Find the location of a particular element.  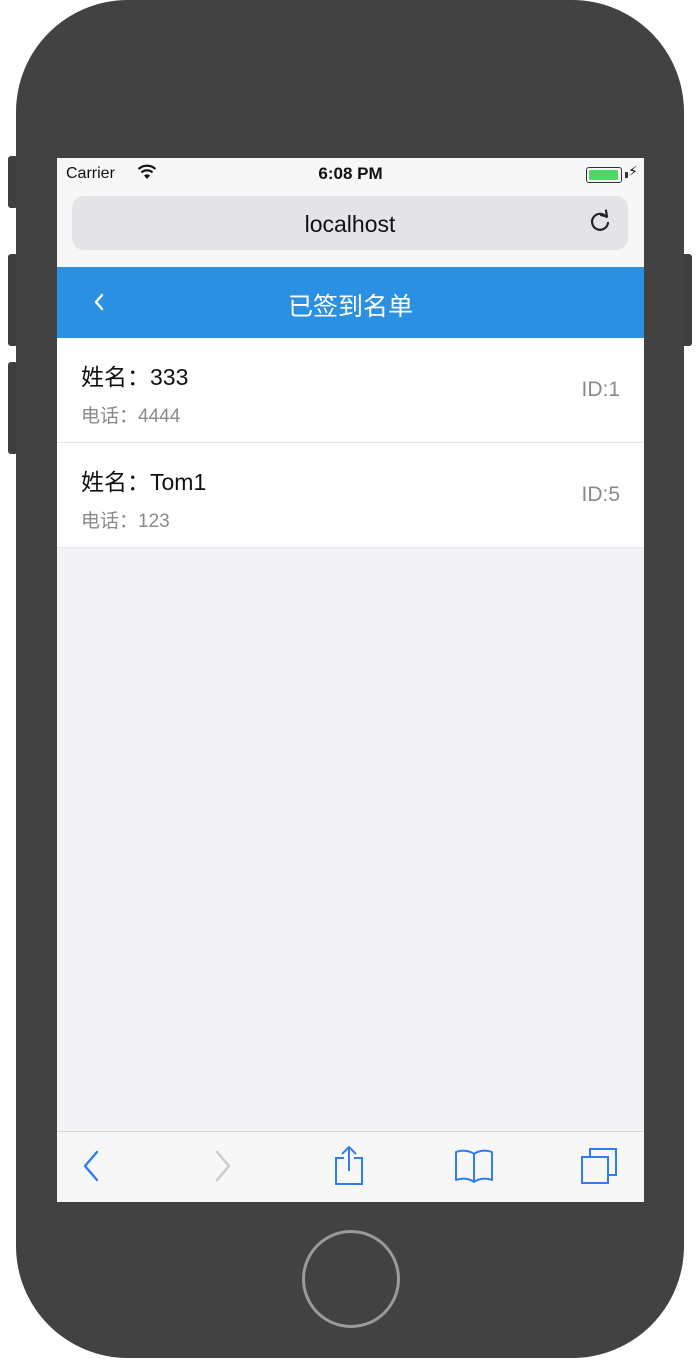

list-item: 姓名：333 电话：4444 ID:1 is located at coordinates (350, 390).